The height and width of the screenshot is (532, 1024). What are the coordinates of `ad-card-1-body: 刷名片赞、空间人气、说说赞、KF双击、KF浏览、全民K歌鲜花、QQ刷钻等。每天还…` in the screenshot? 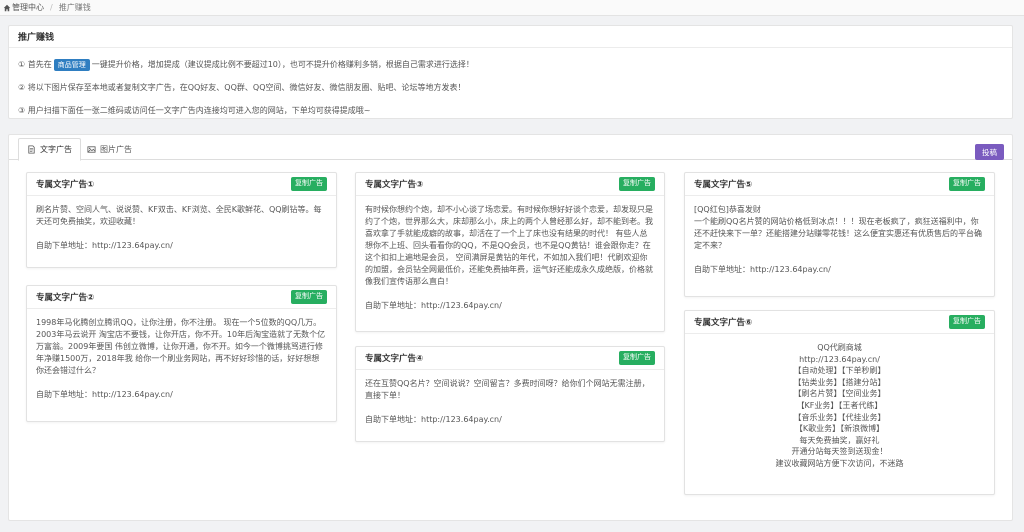 It's located at (181, 228).